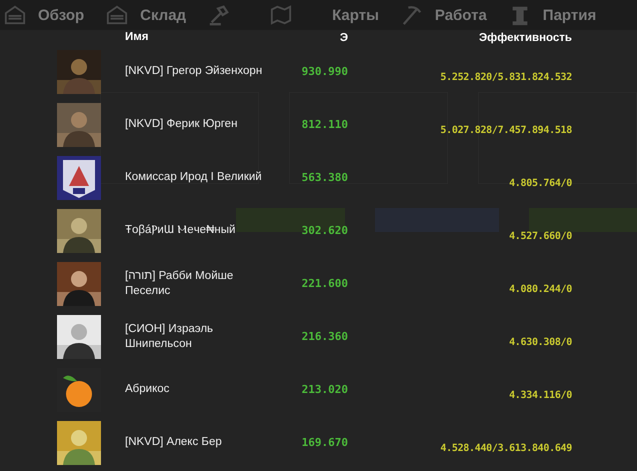  Describe the element at coordinates (194, 71) in the screenshot. I see `player-name: [NKVD] Грегор Эйзенхорн` at that location.